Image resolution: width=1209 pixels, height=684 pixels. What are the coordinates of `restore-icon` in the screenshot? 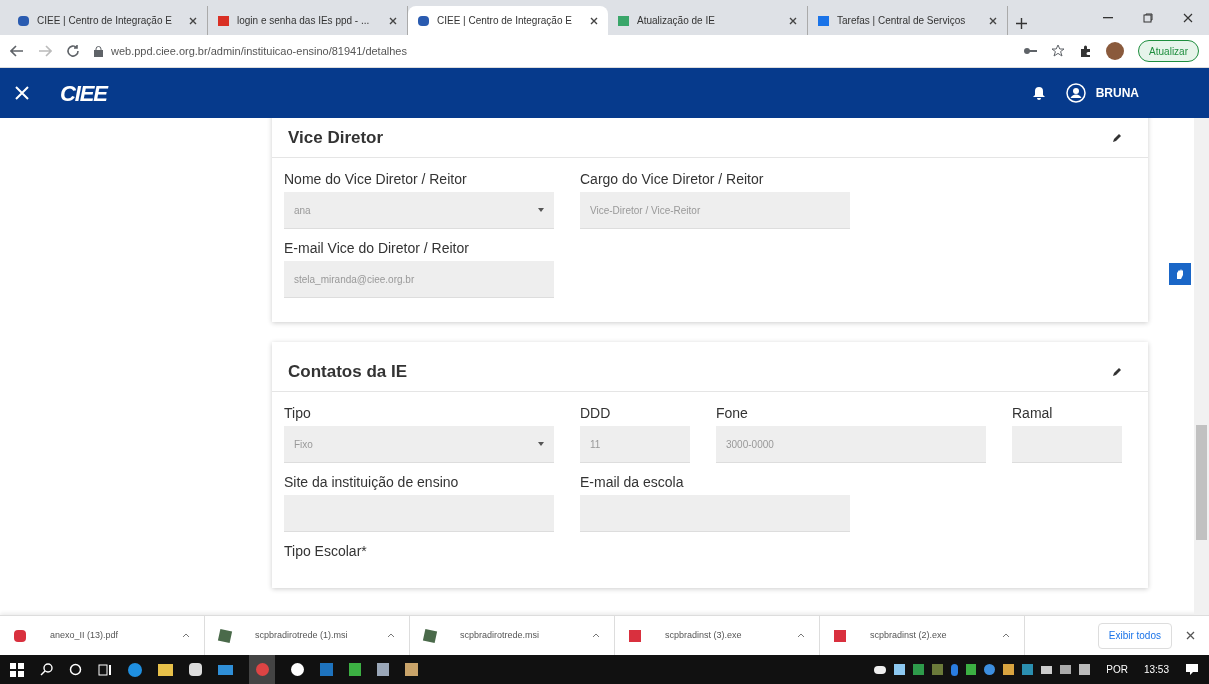 It's located at (1148, 17).